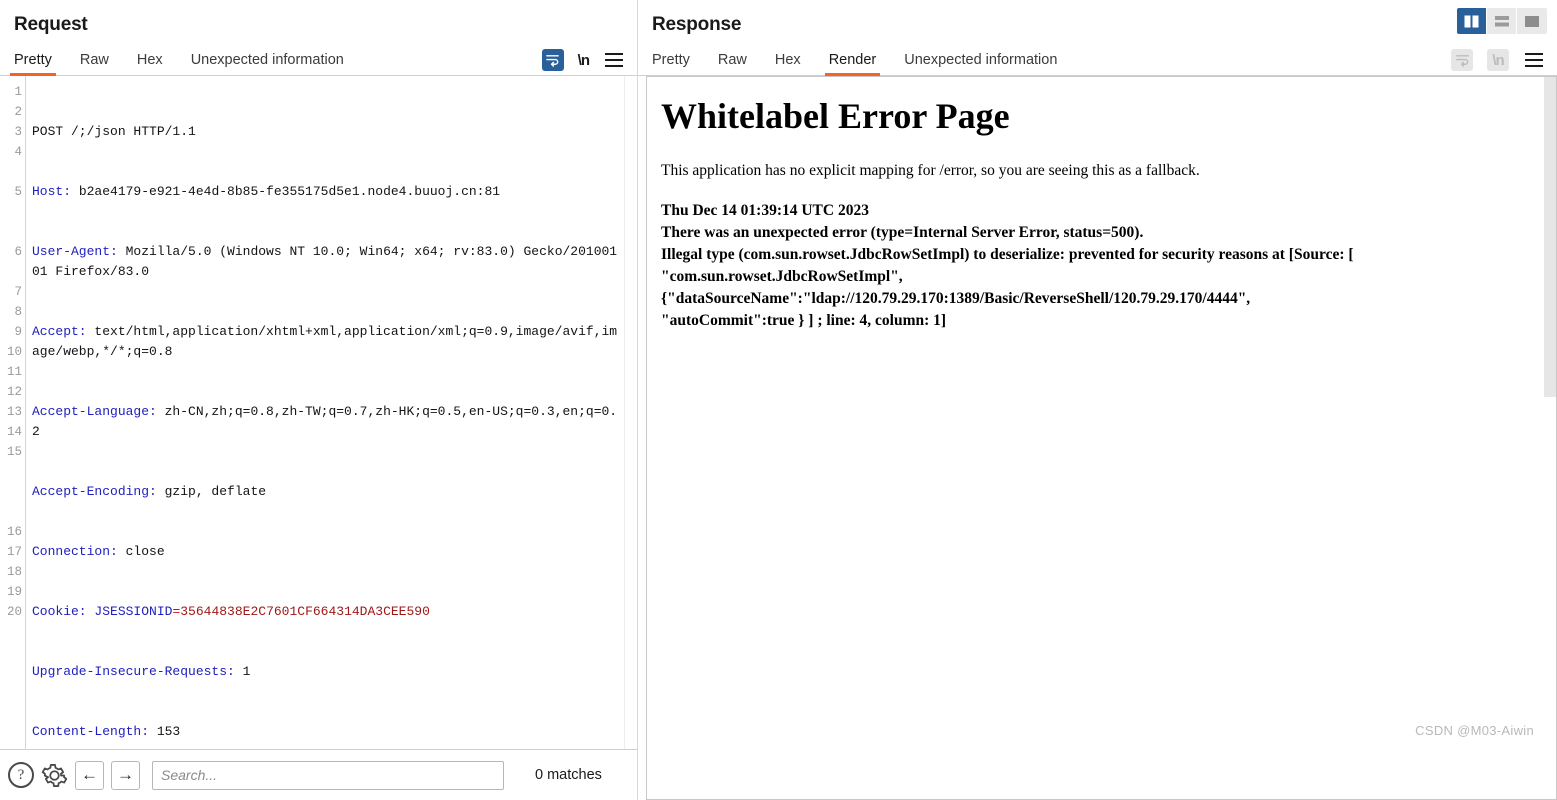 Image resolution: width=1557 pixels, height=800 pixels. What do you see at coordinates (1101, 775) in the screenshot?
I see `response-panel-footer` at bounding box center [1101, 775].